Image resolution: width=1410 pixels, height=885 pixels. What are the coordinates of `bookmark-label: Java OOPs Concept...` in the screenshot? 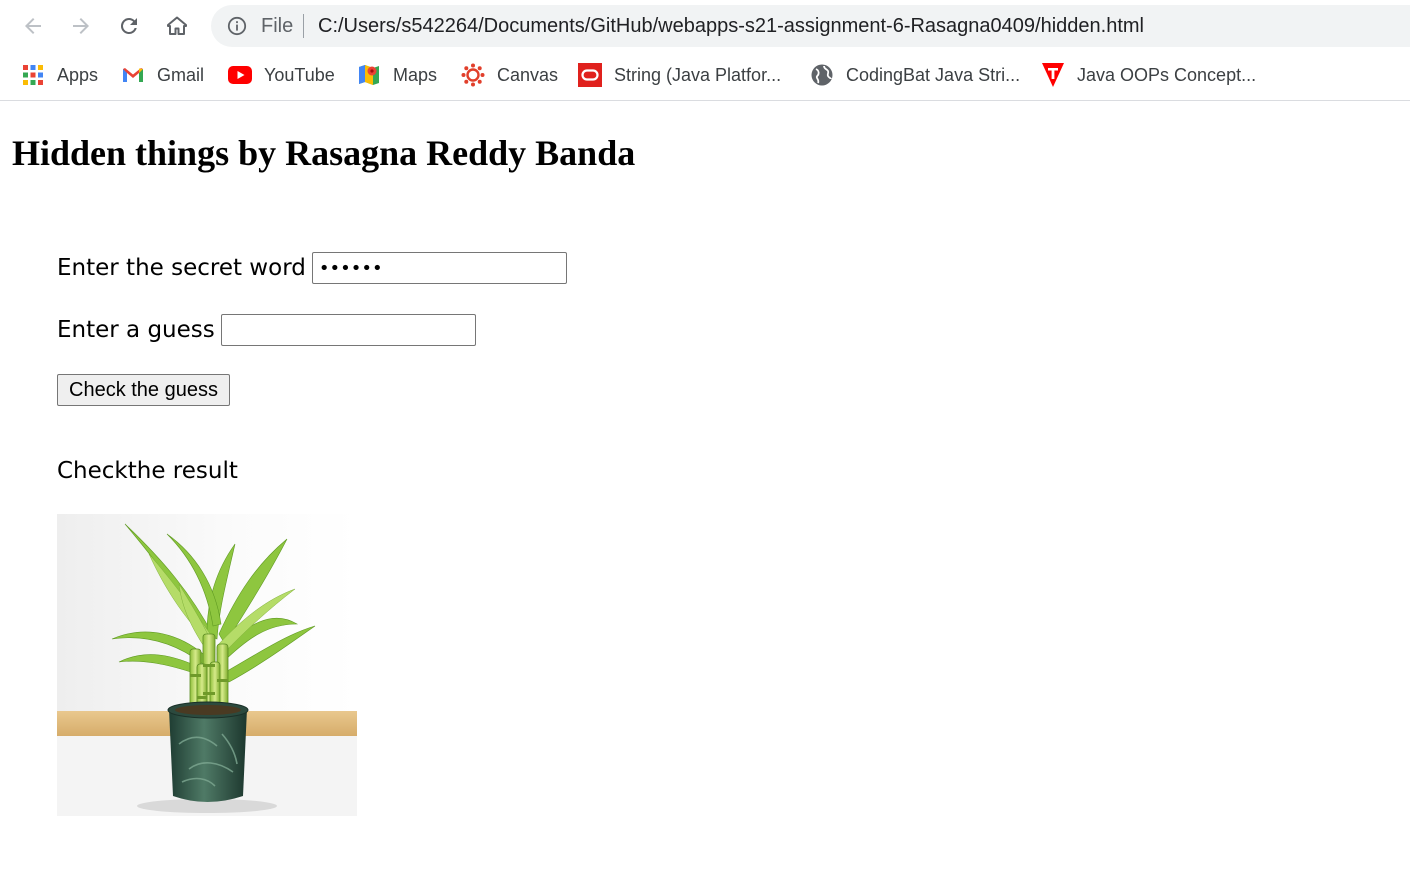 It's located at (1167, 74).